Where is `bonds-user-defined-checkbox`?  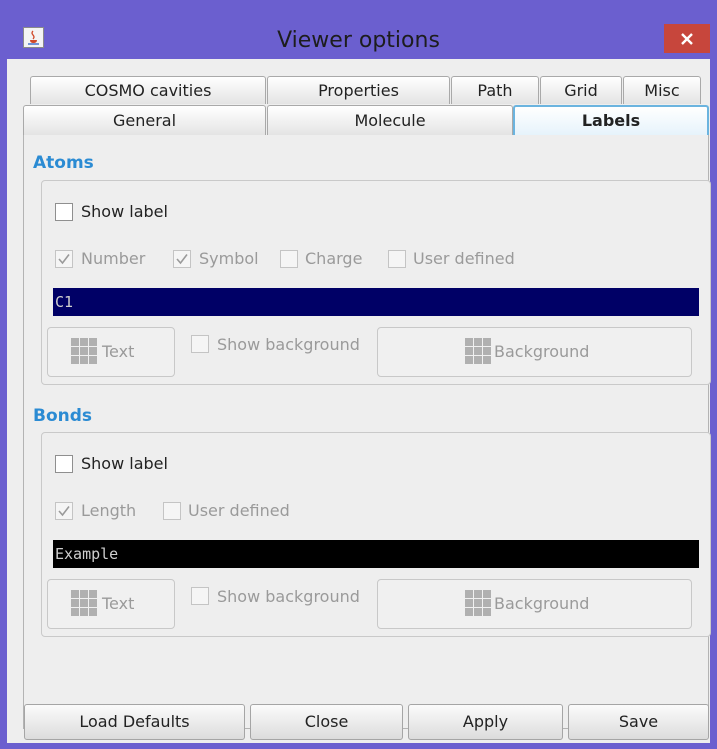
bonds-user-defined-checkbox is located at coordinates (172, 511).